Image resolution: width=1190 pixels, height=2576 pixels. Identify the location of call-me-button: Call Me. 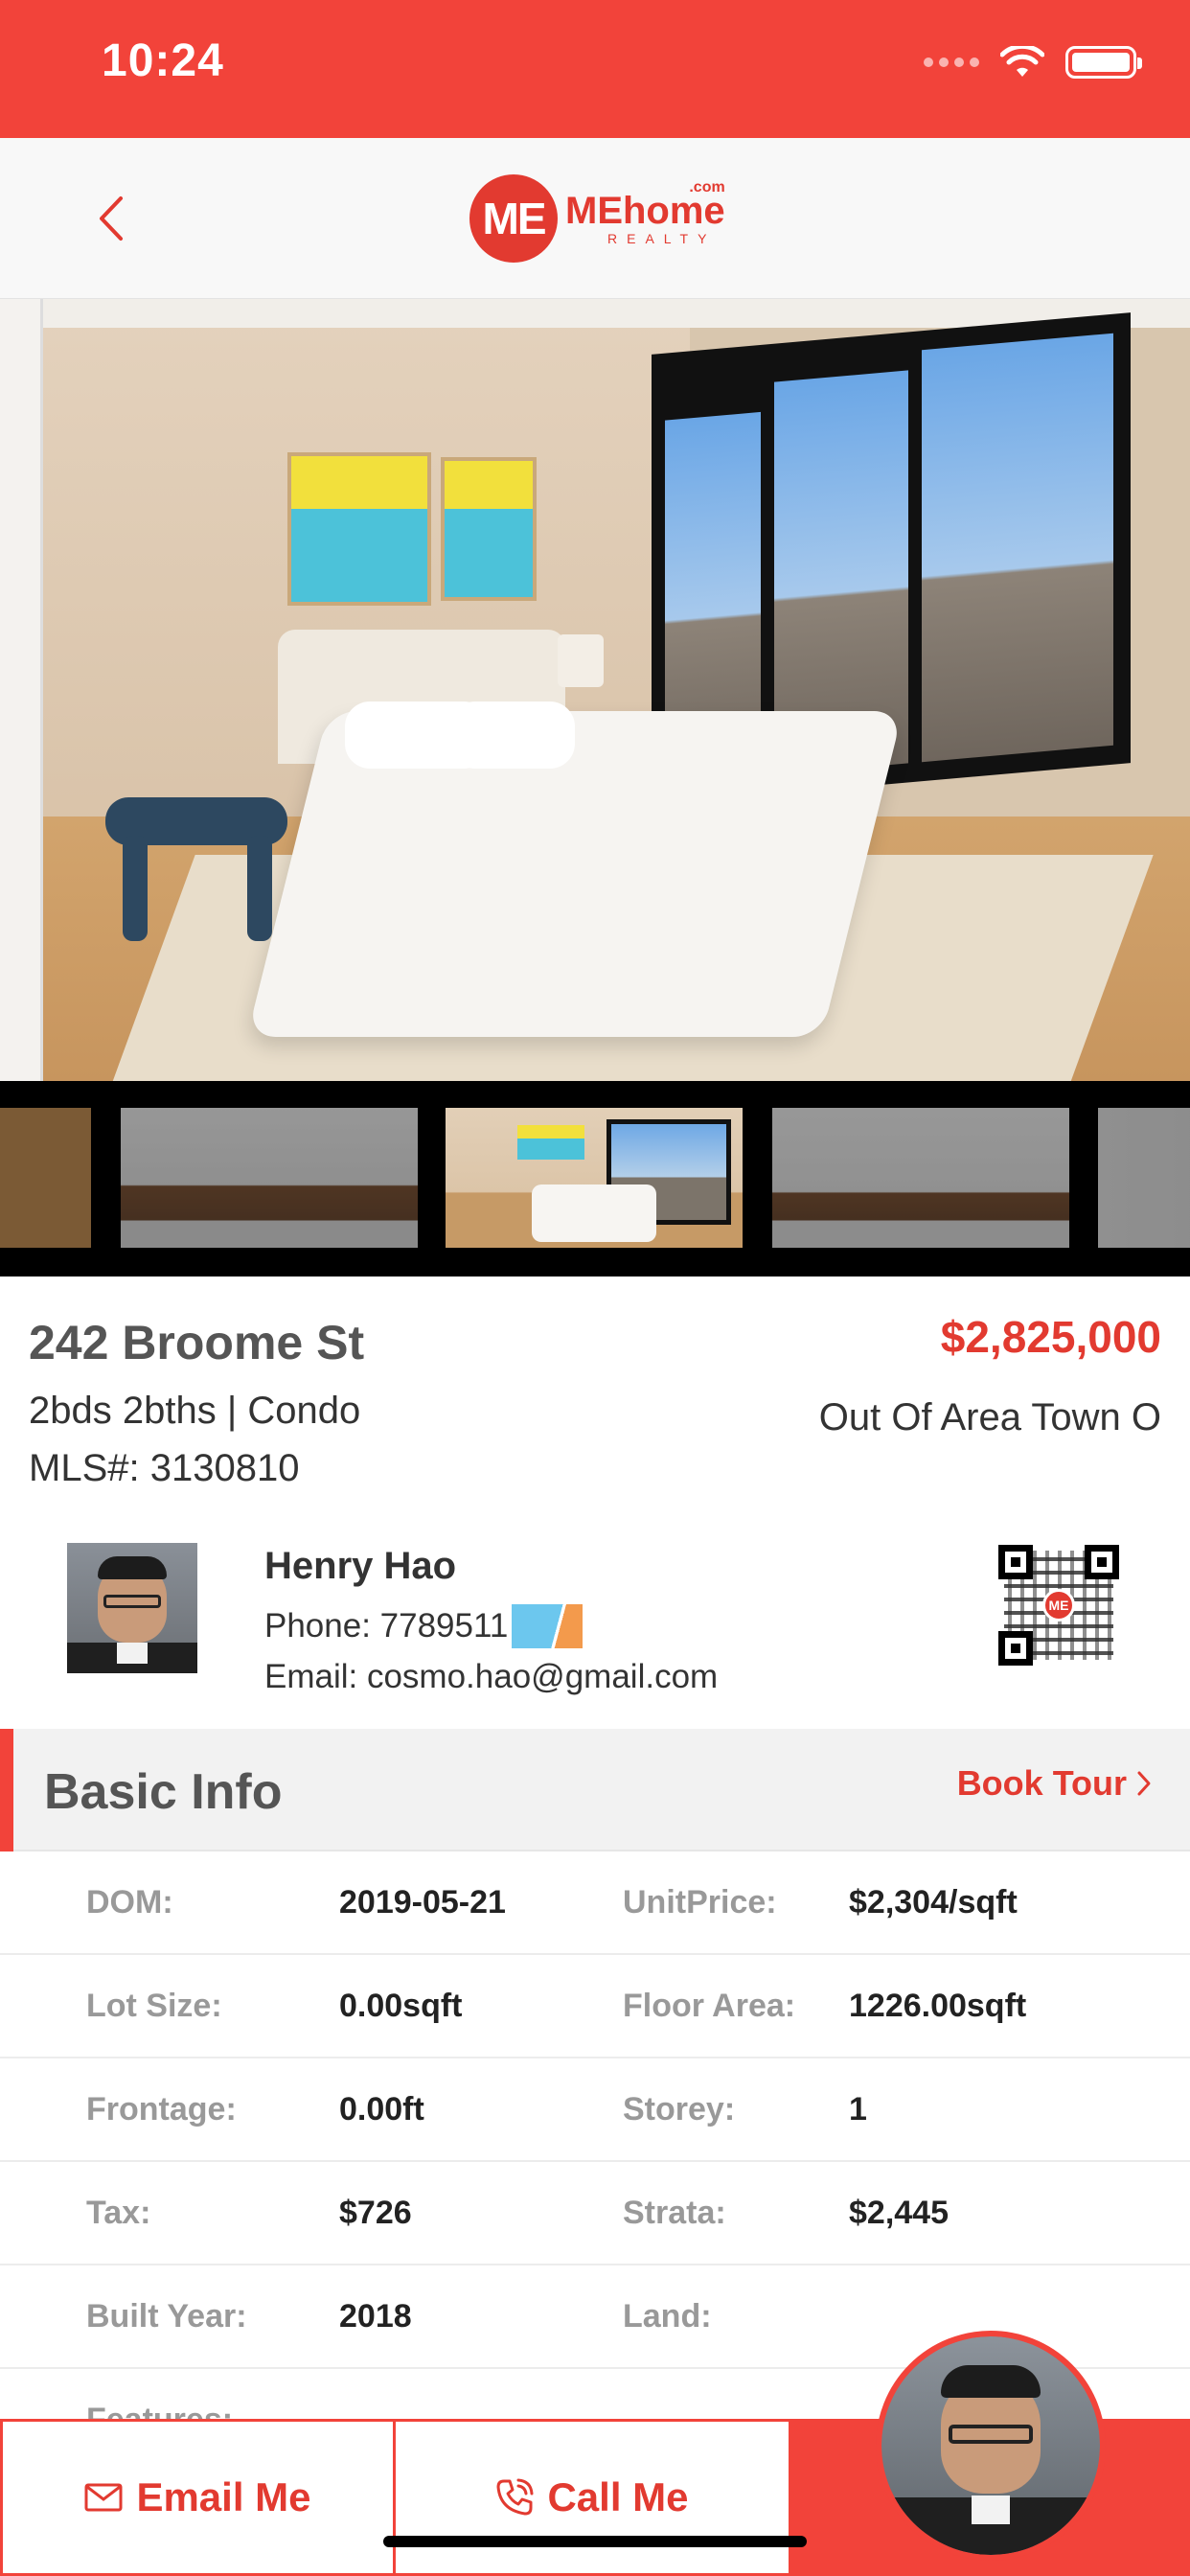
(592, 2497).